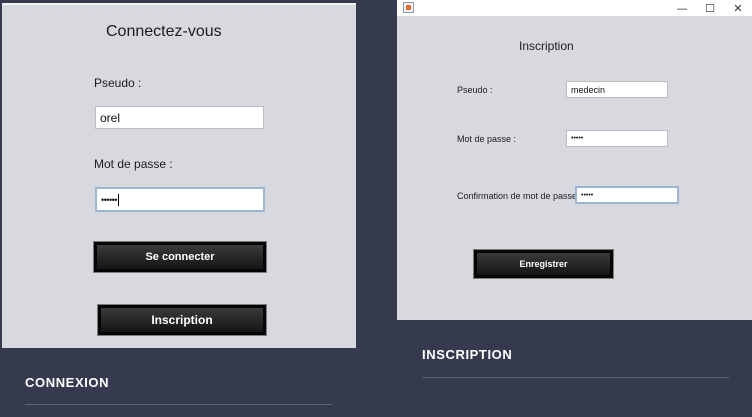  What do you see at coordinates (577, 138) in the screenshot?
I see `reg-password-value: •••••` at bounding box center [577, 138].